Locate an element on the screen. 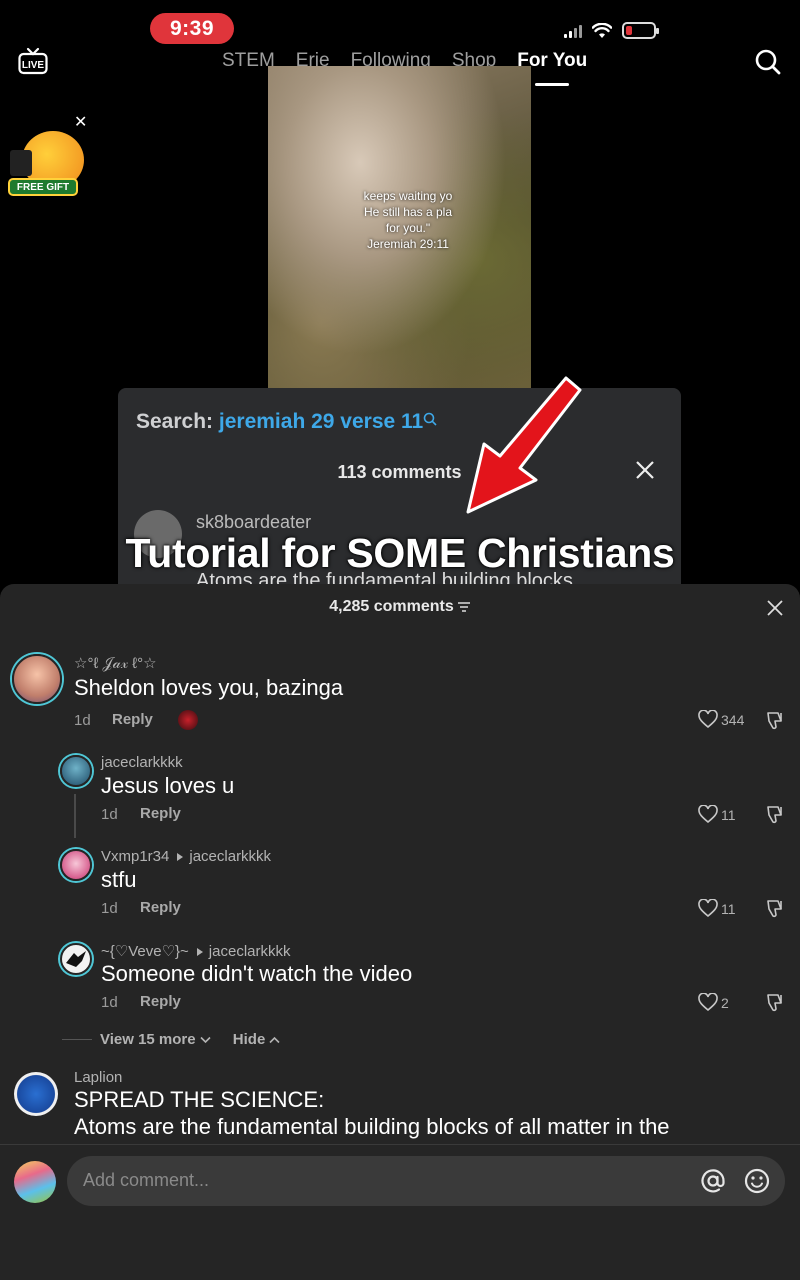 The image size is (800, 1280). promo-badge: FREE GIFT is located at coordinates (43, 187).